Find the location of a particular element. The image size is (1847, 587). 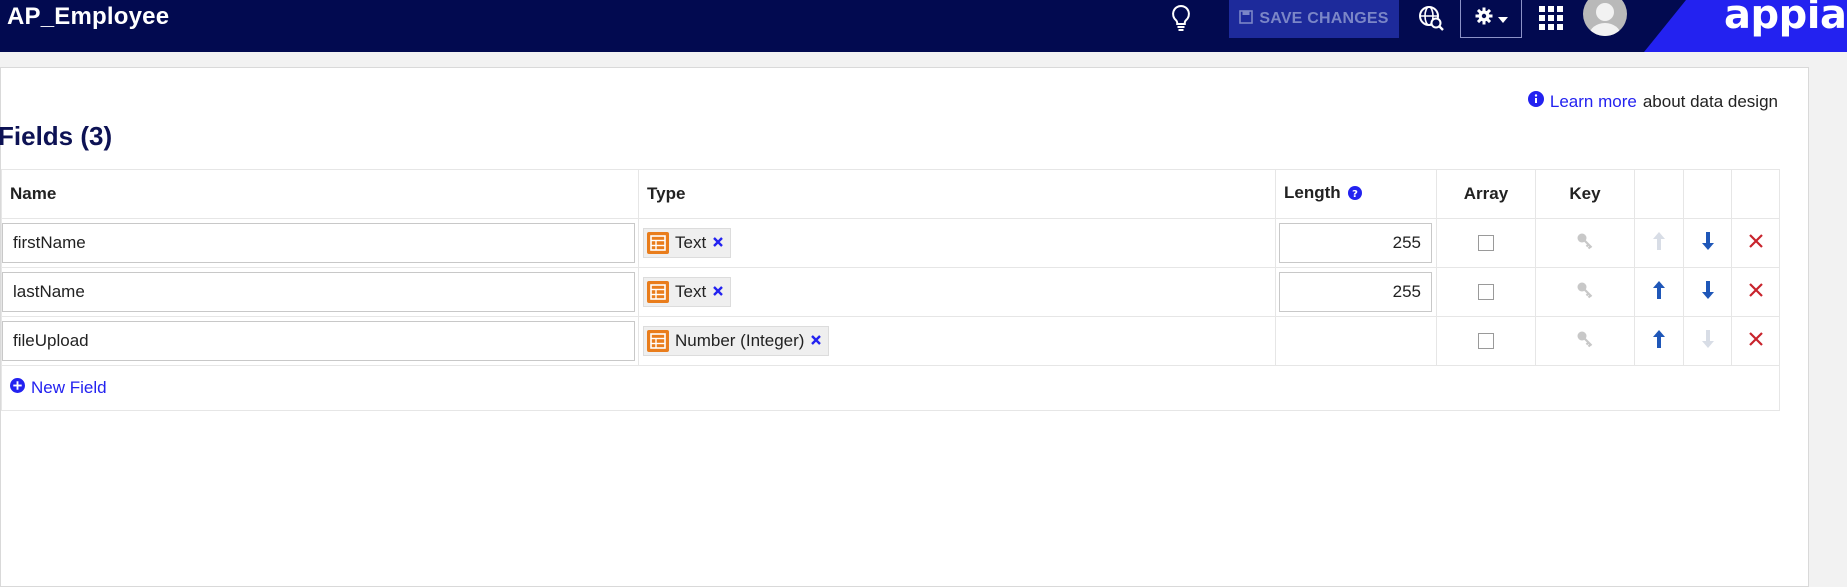

save-changes-button: SAVE CHANGES is located at coordinates (1314, 19).